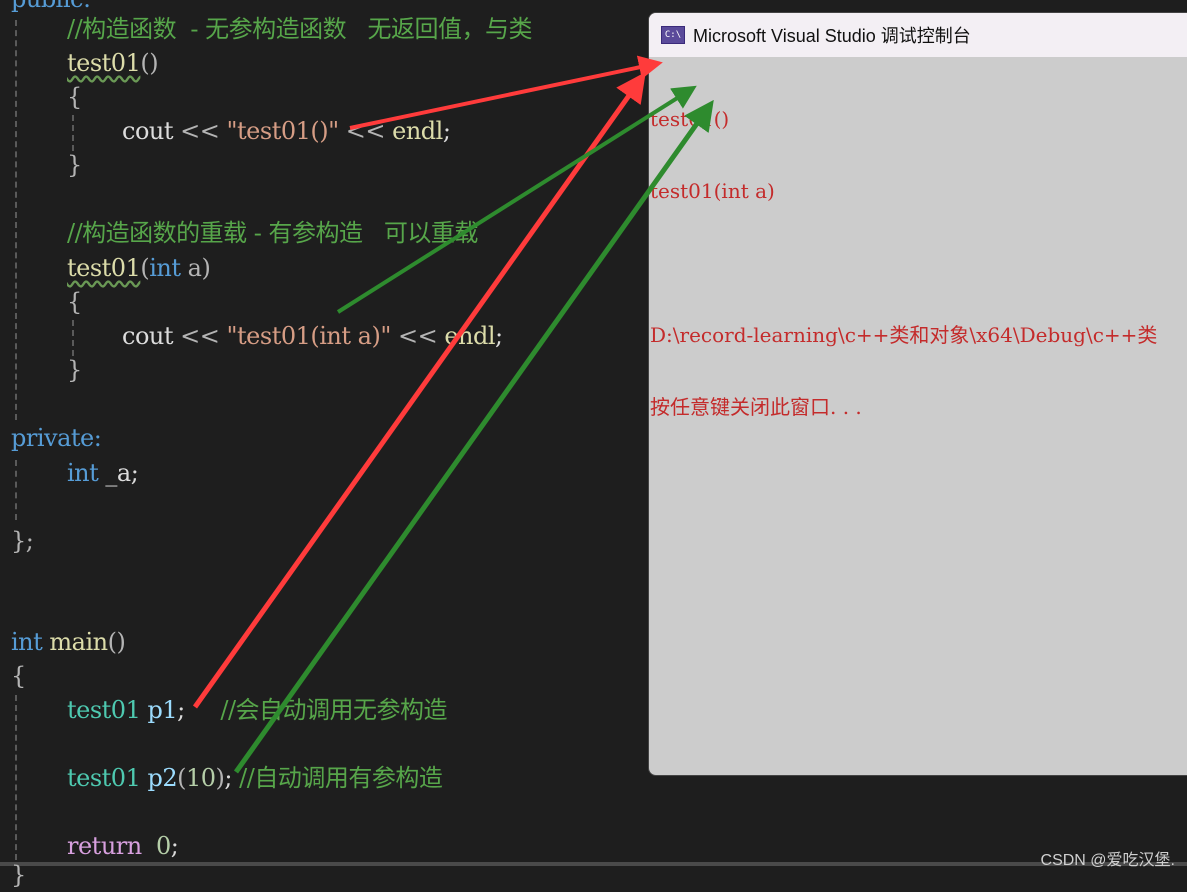 The width and height of the screenshot is (1187, 892). I want to click on code-line-private: private:, so click(56, 438).